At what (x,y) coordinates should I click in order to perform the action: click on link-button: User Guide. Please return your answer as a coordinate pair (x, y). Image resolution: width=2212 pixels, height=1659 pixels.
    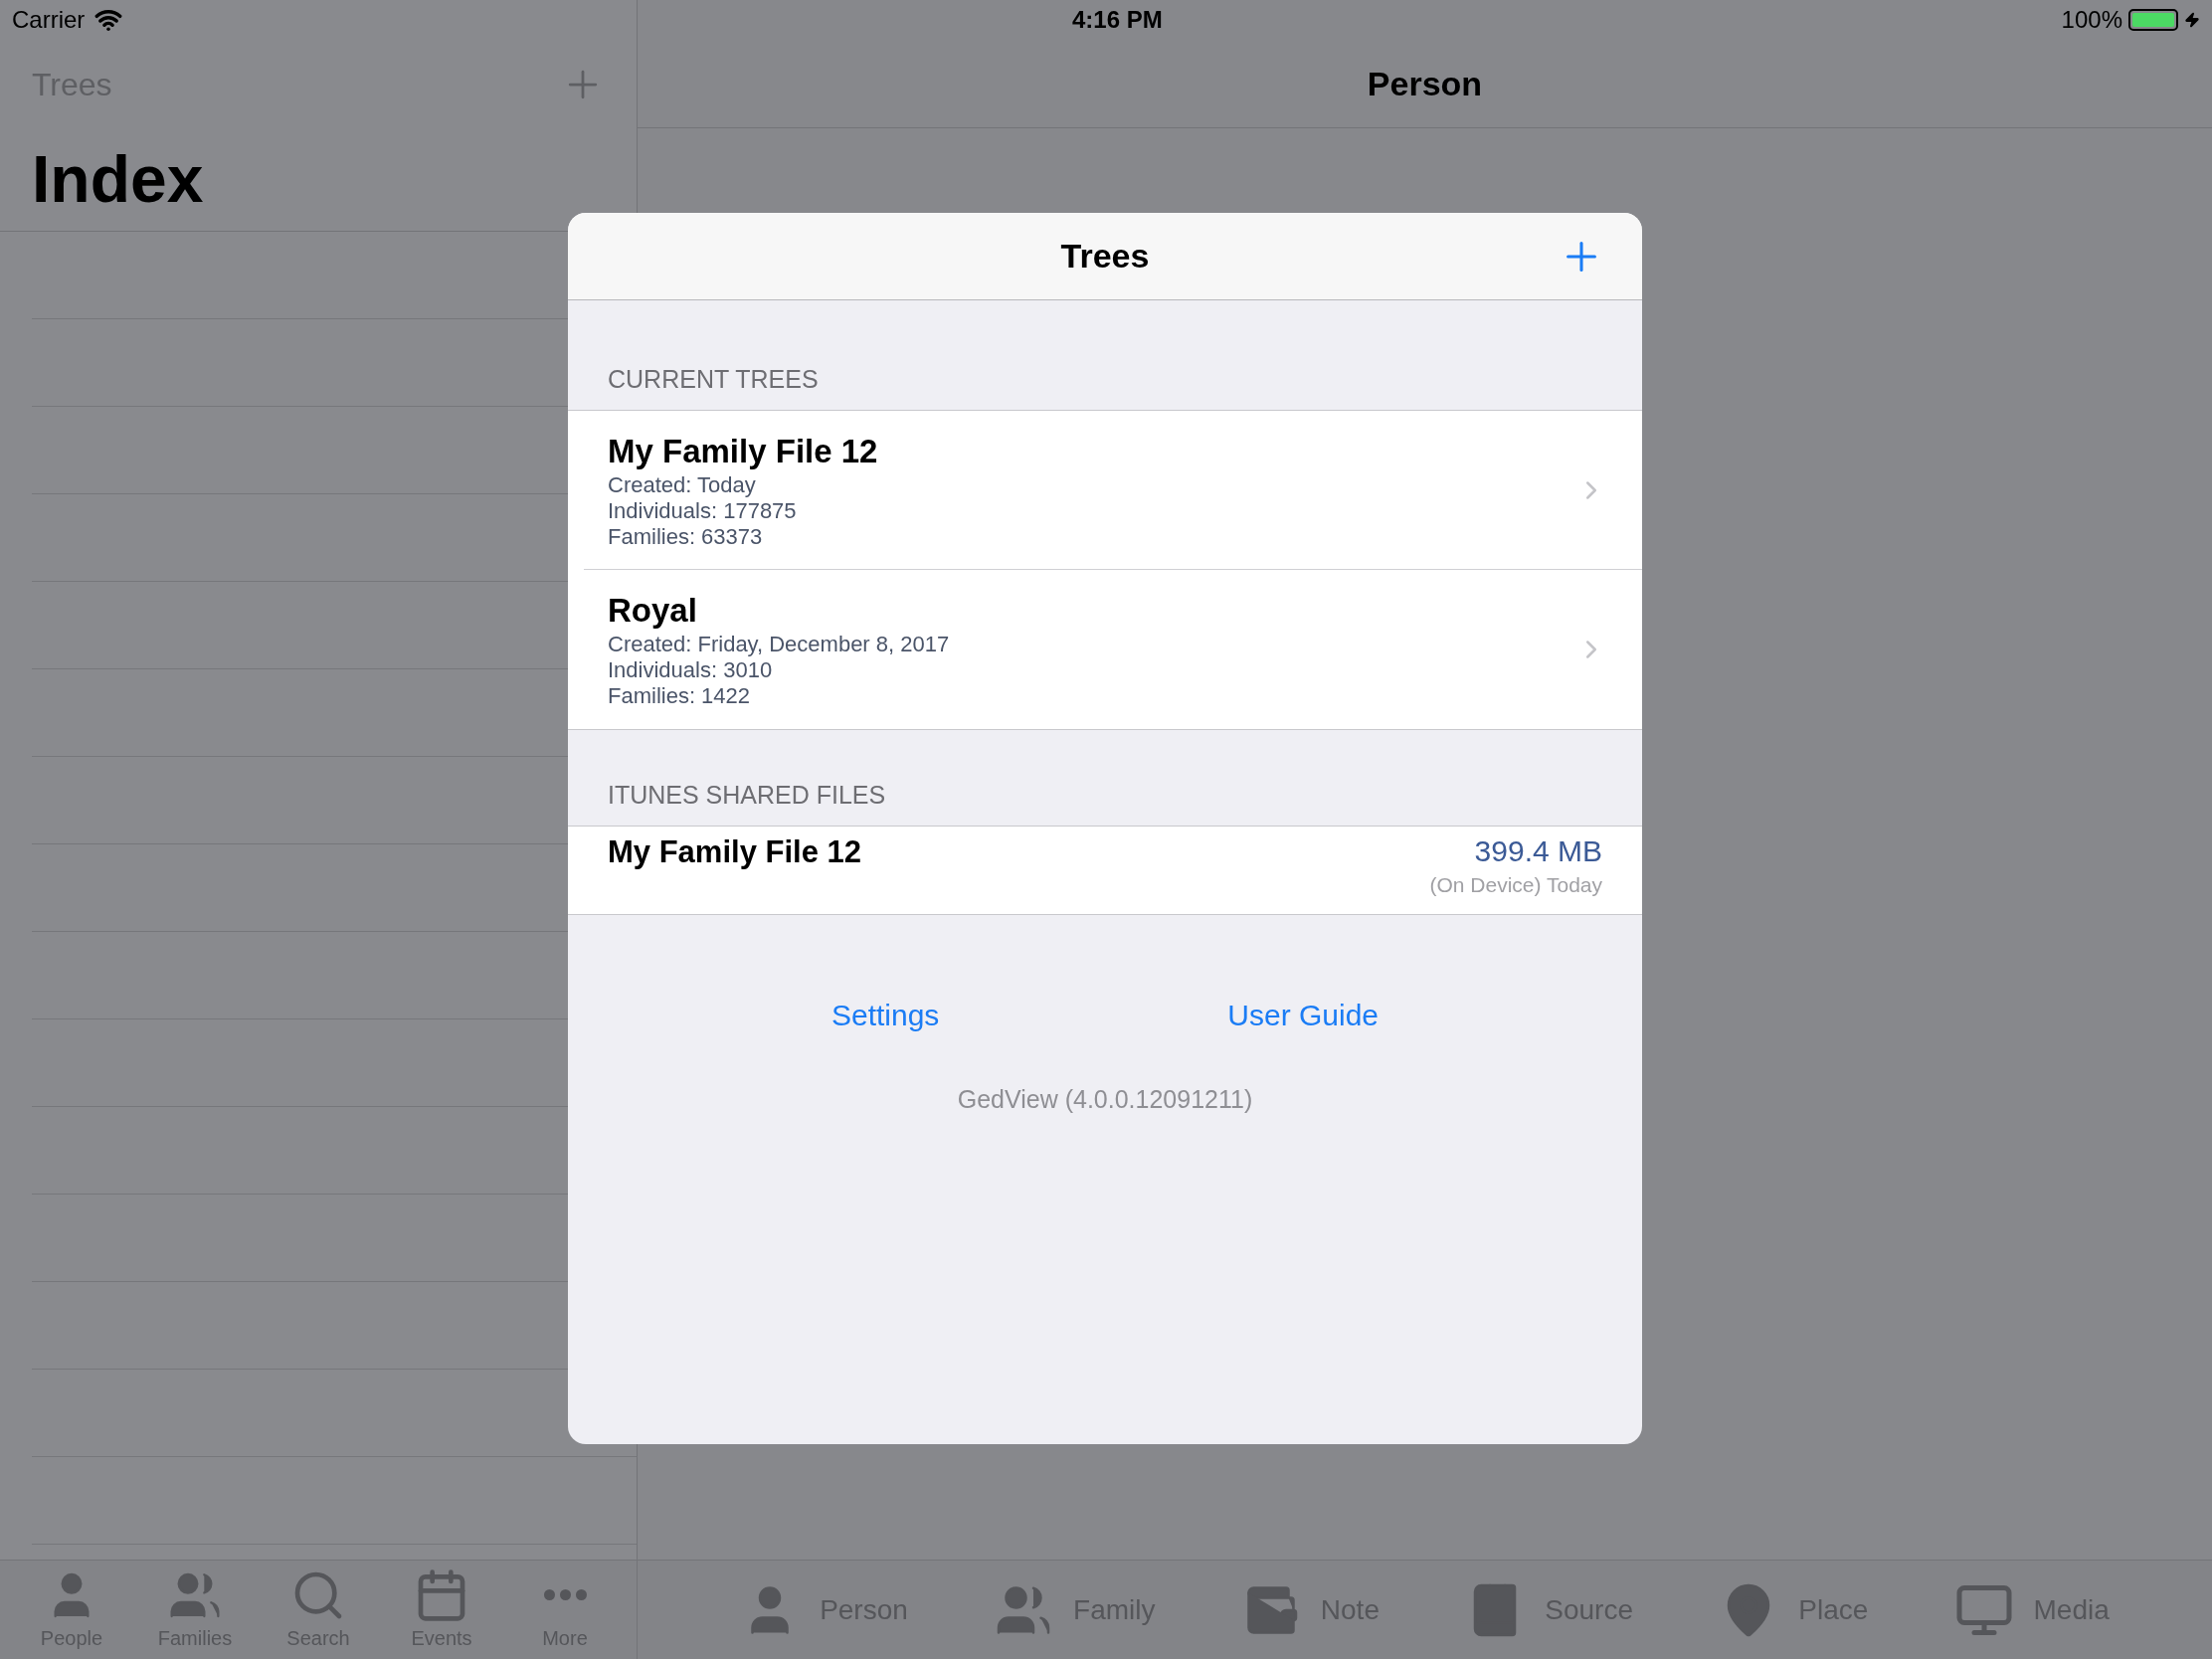
    Looking at the image, I should click on (1303, 1015).